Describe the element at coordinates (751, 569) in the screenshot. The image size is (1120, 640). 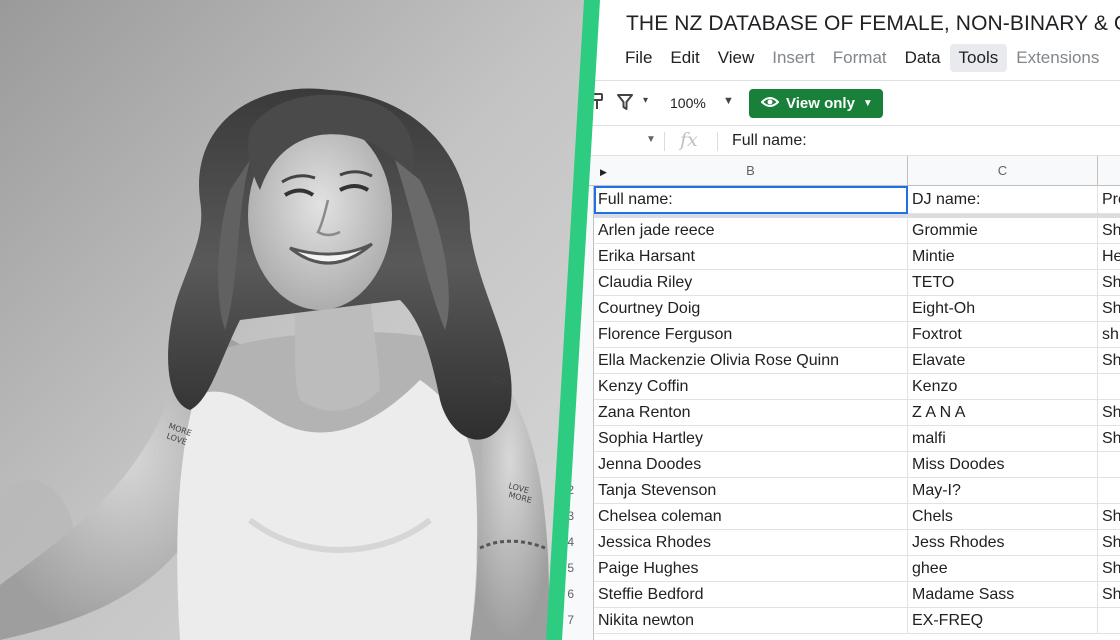
I see `cell-full-name: Paige Hughes` at that location.